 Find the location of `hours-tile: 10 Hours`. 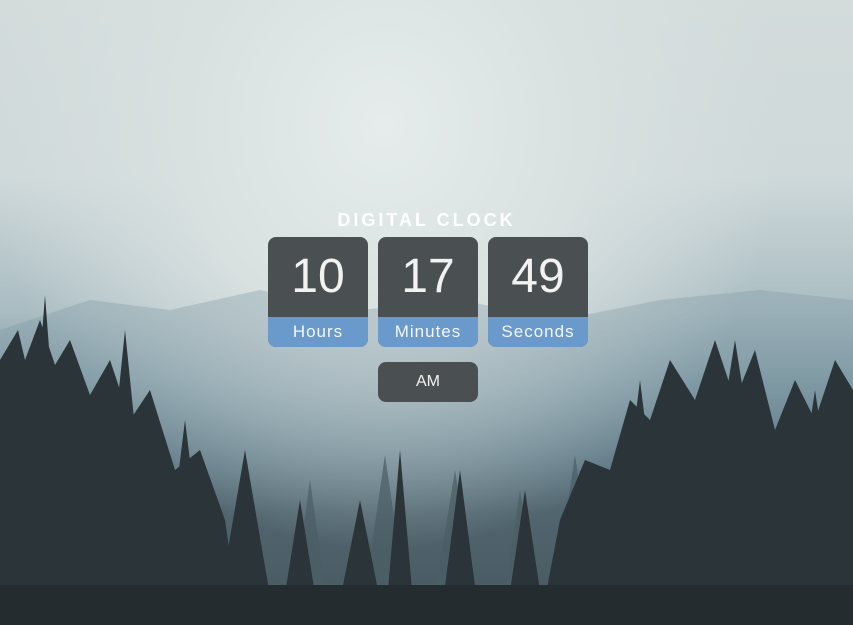

hours-tile: 10 Hours is located at coordinates (318, 292).